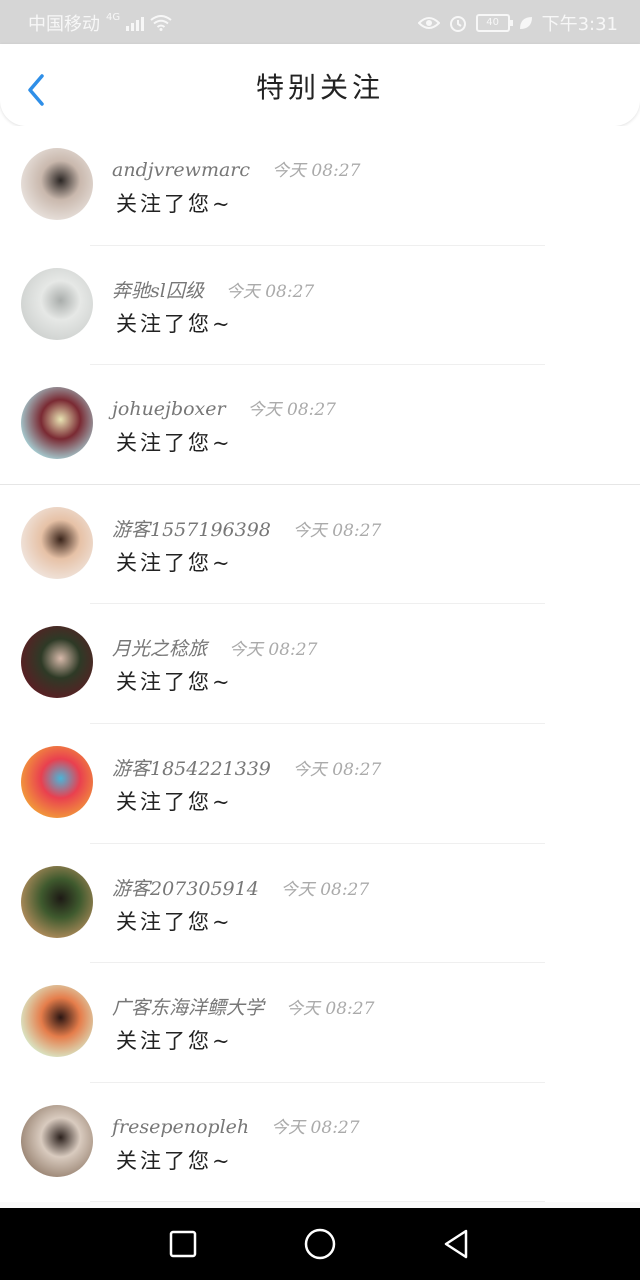 The image size is (640, 1280). I want to click on status-right: 40 下午3:31, so click(517, 23).